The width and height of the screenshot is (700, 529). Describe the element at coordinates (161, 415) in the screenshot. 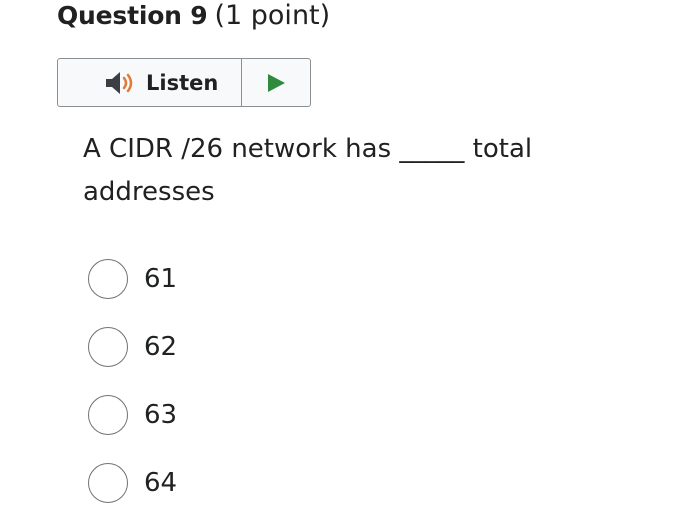

I see `option-label: 63` at that location.